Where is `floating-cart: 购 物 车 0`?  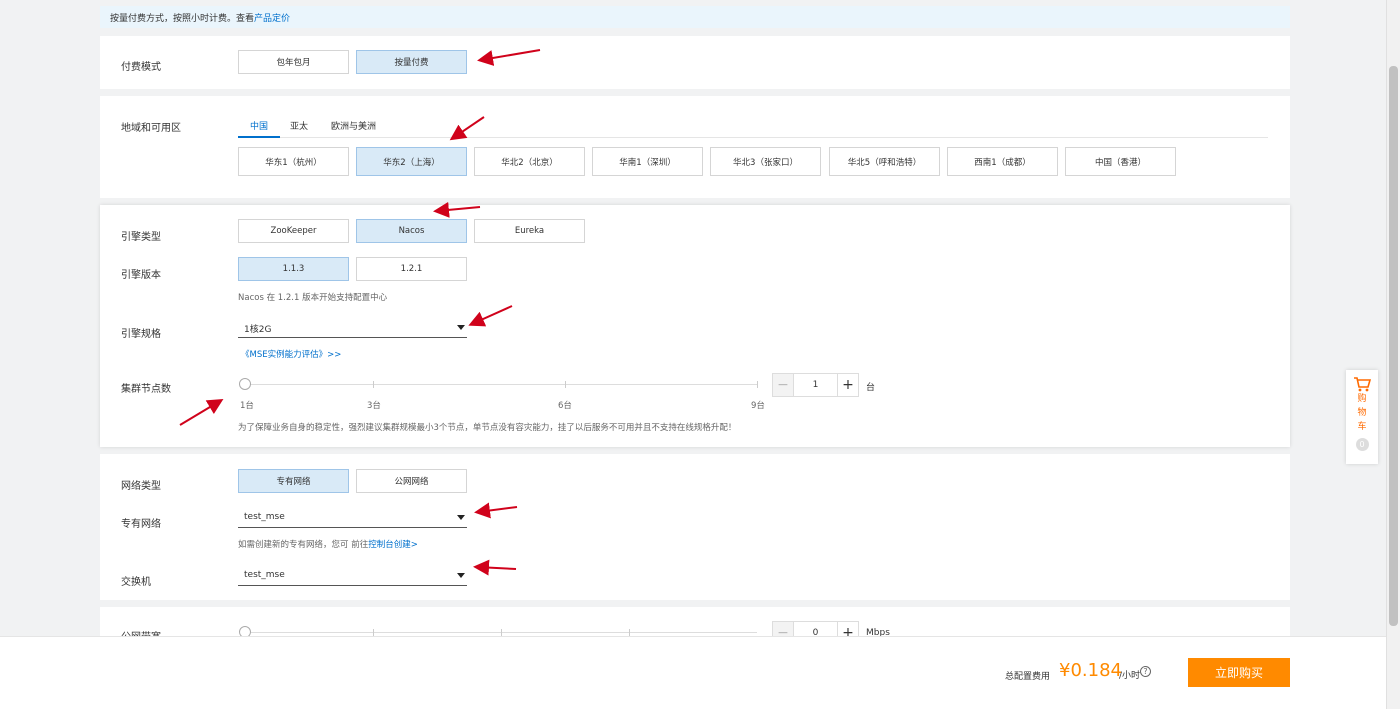
floating-cart: 购 物 车 0 is located at coordinates (1362, 417).